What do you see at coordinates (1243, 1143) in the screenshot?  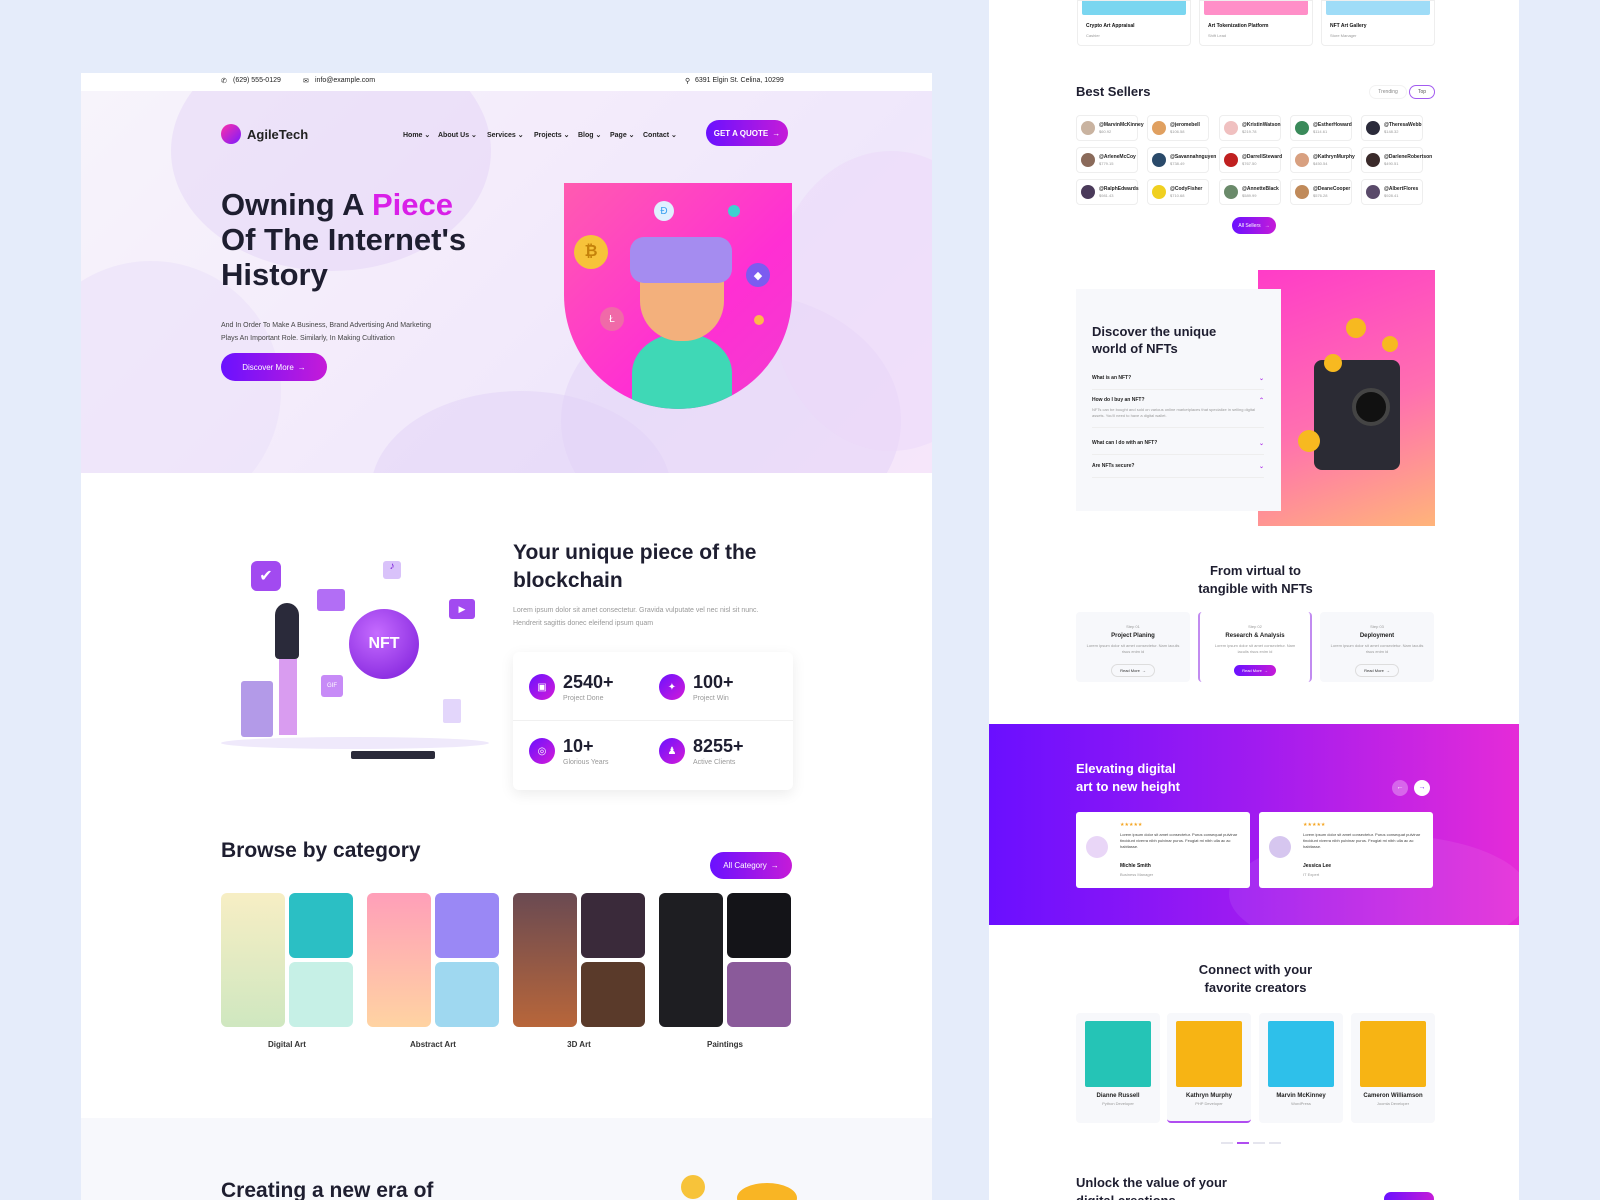 I see `carousel-dot-active` at bounding box center [1243, 1143].